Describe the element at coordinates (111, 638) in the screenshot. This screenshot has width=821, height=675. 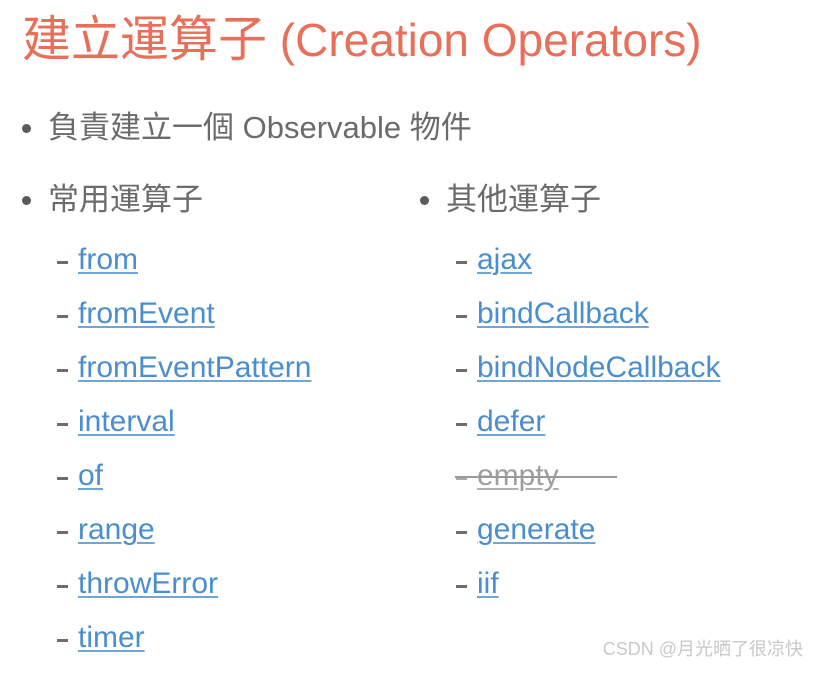
I see `operator-link-timer: timer` at that location.